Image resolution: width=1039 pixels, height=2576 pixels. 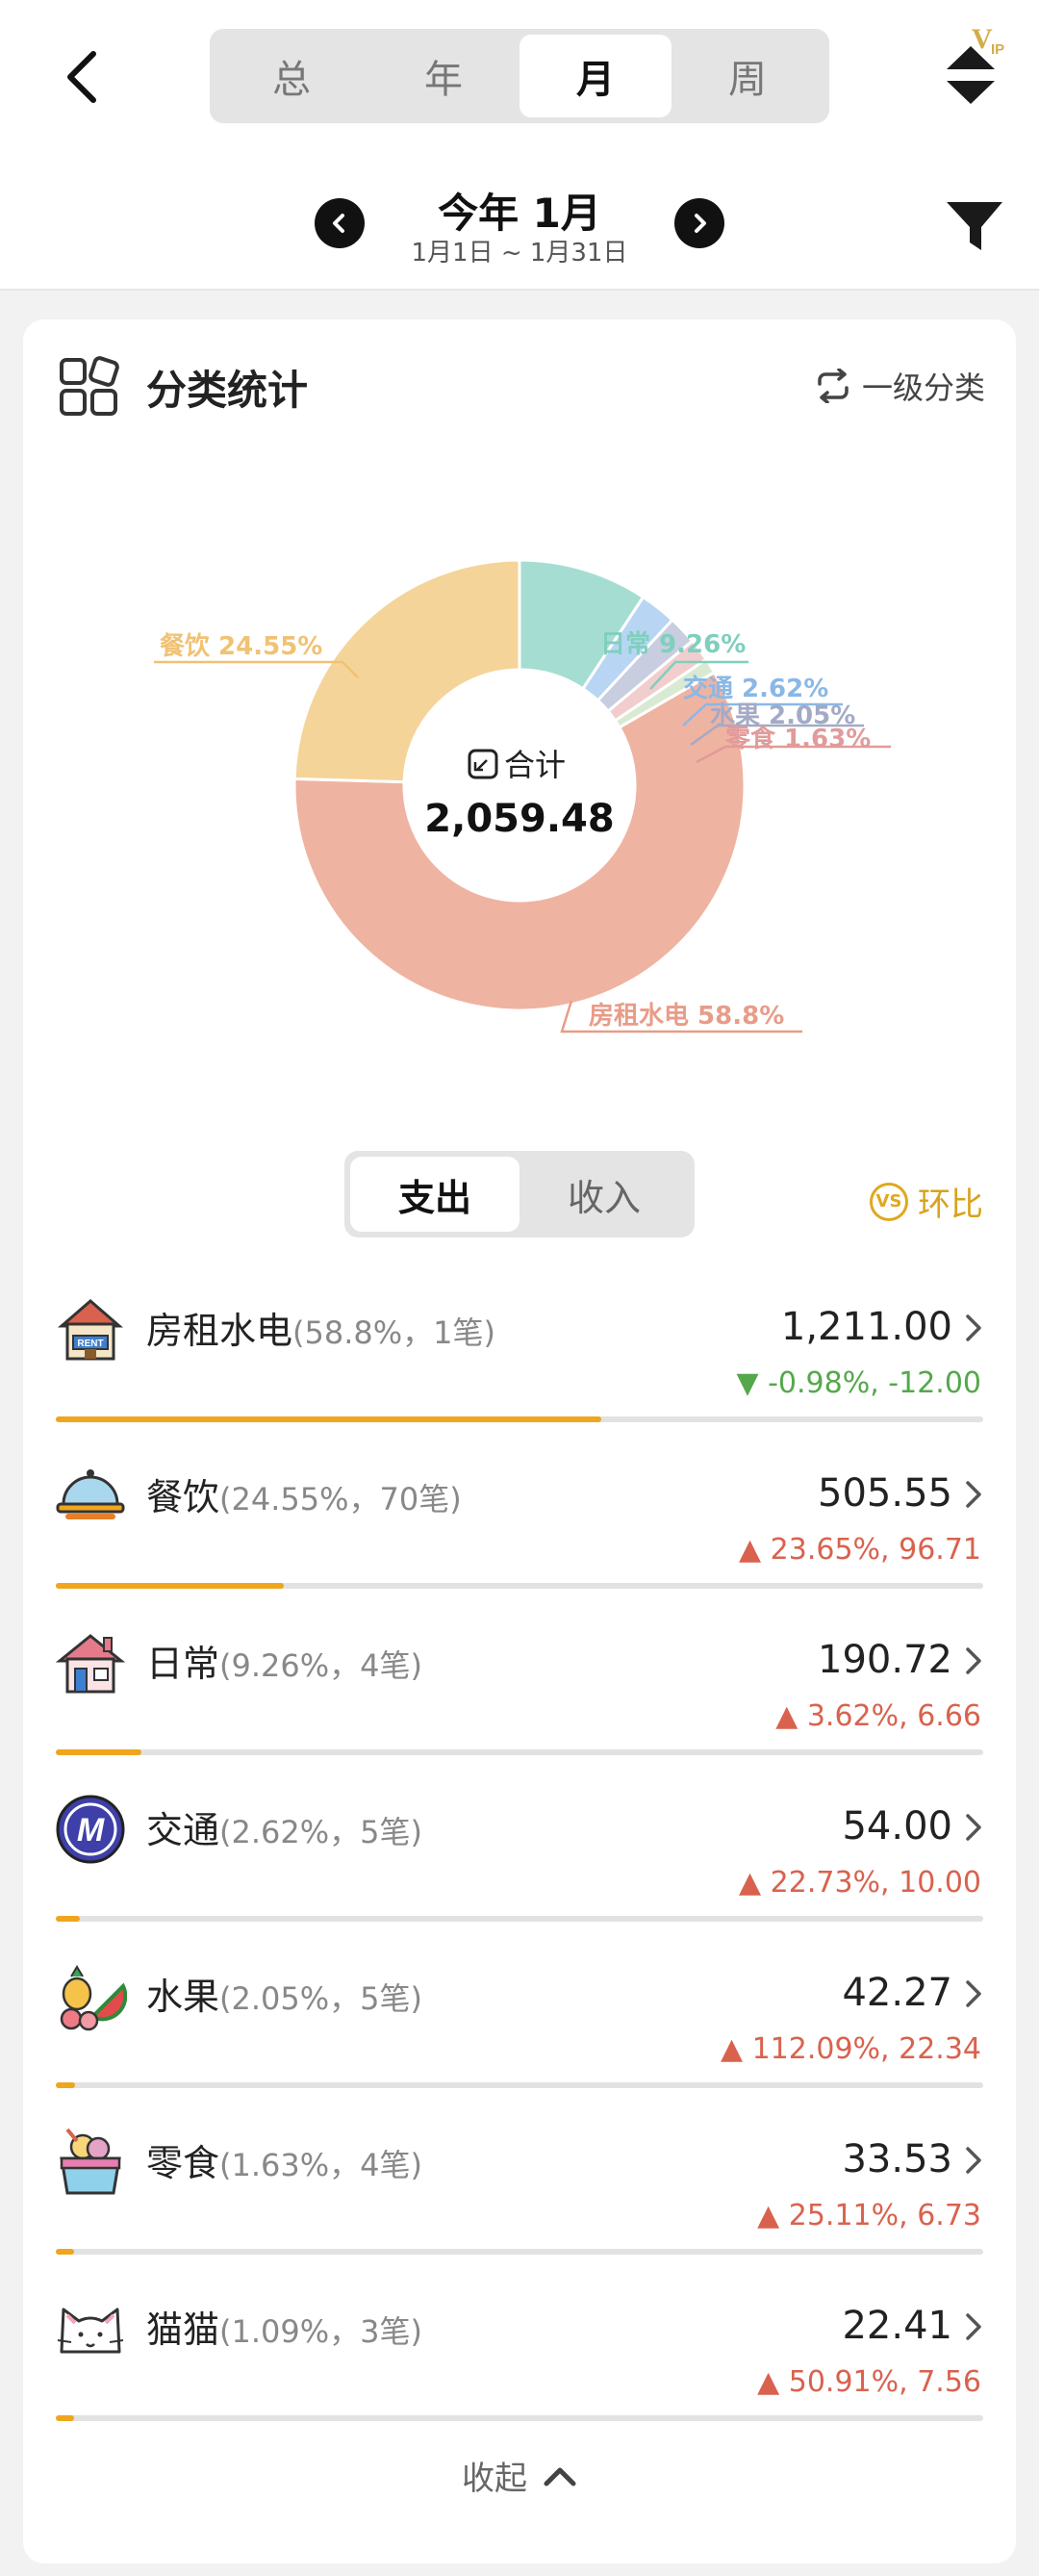 I want to click on next-period-button, so click(x=699, y=223).